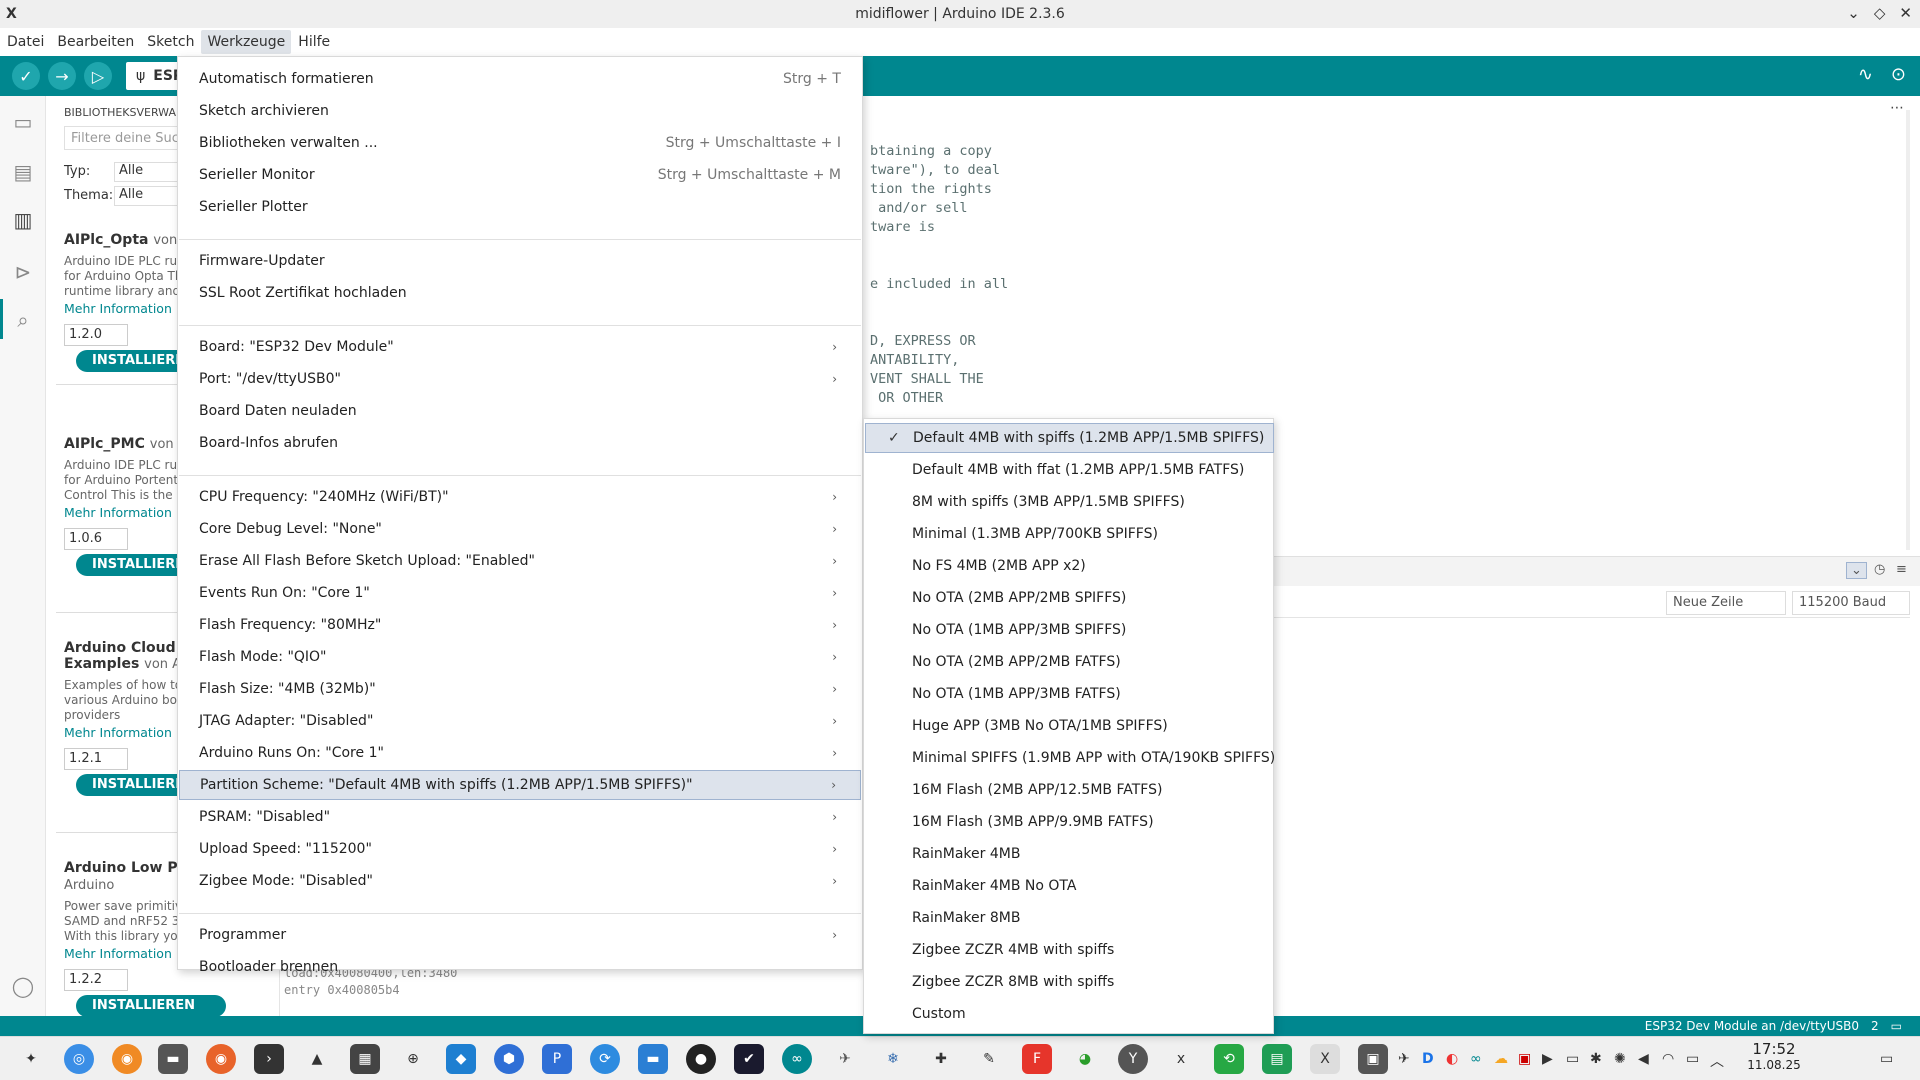 The width and height of the screenshot is (1920, 1080). What do you see at coordinates (520, 111) in the screenshot?
I see `menu-item-sketch-archive: Sketch archivieren` at bounding box center [520, 111].